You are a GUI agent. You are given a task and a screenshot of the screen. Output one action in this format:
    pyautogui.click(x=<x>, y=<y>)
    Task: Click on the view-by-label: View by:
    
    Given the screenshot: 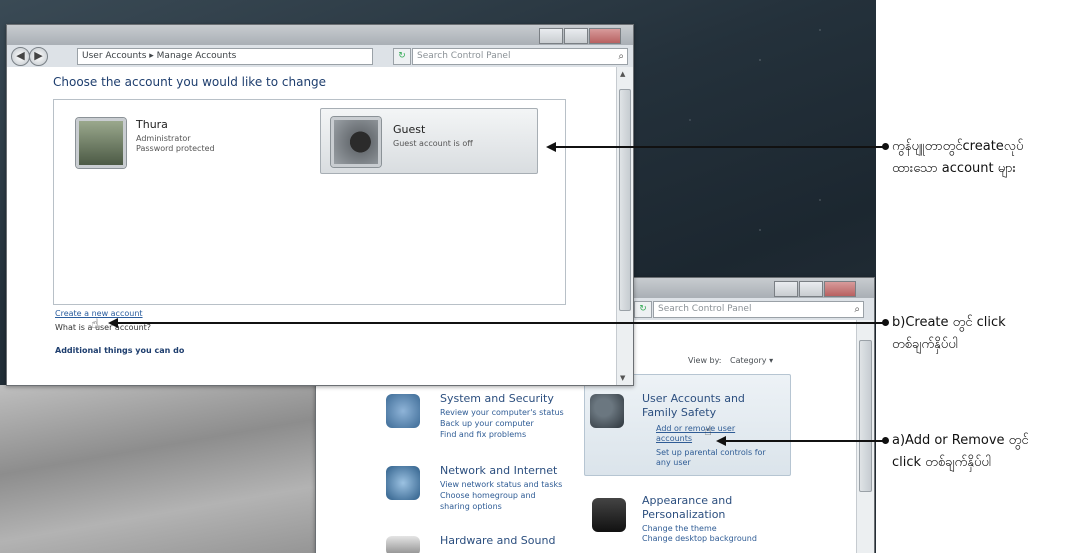 What is the action you would take?
    pyautogui.click(x=705, y=360)
    